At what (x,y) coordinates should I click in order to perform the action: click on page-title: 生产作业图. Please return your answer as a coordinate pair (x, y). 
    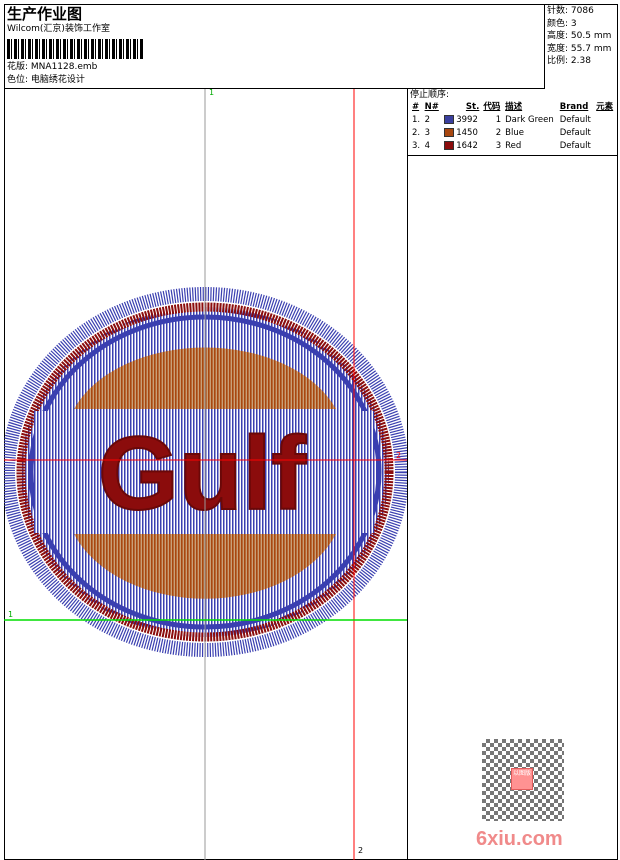
    Looking at the image, I should click on (45, 14).